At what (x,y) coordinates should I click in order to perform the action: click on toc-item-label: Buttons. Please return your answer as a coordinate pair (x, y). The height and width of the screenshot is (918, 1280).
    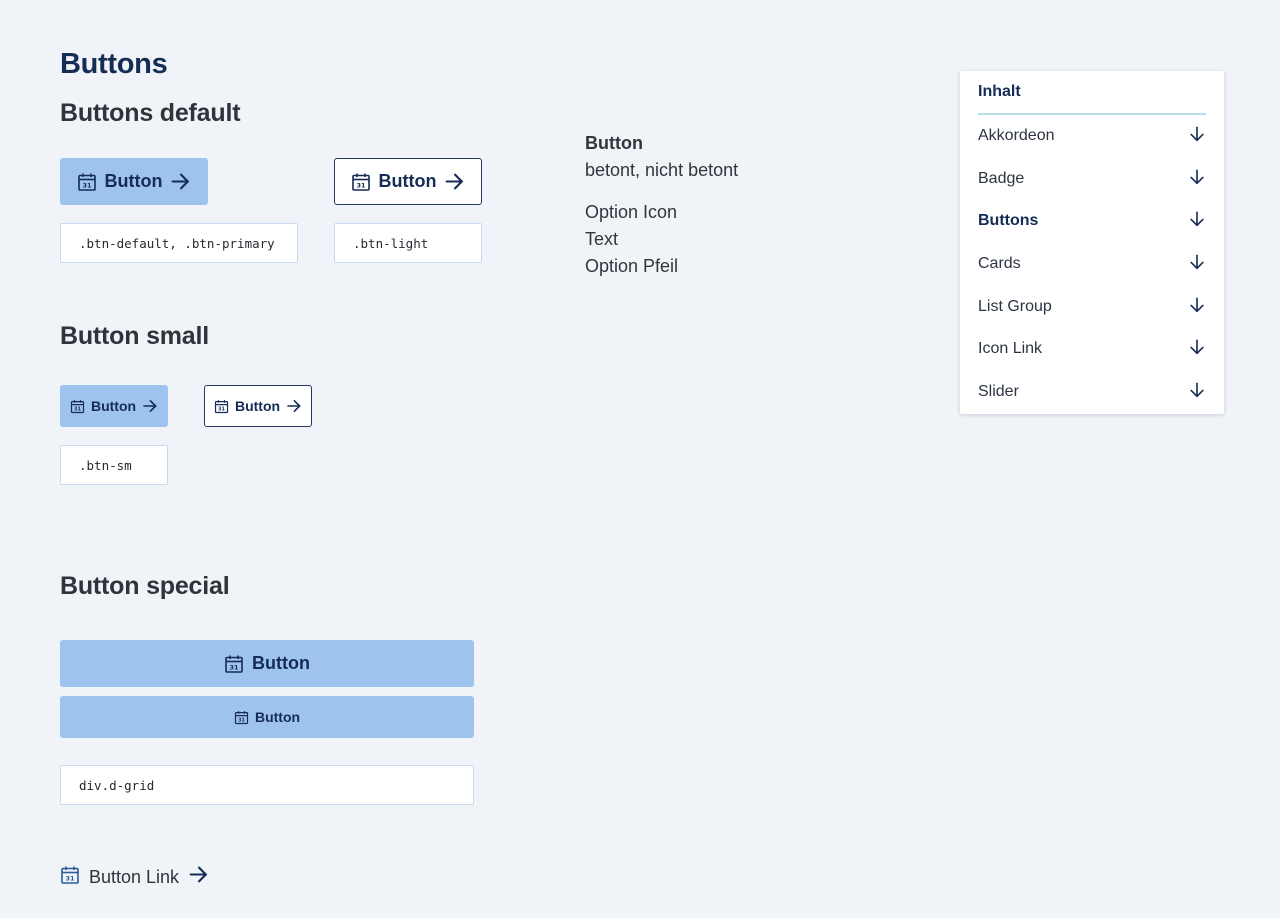
    Looking at the image, I should click on (1008, 220).